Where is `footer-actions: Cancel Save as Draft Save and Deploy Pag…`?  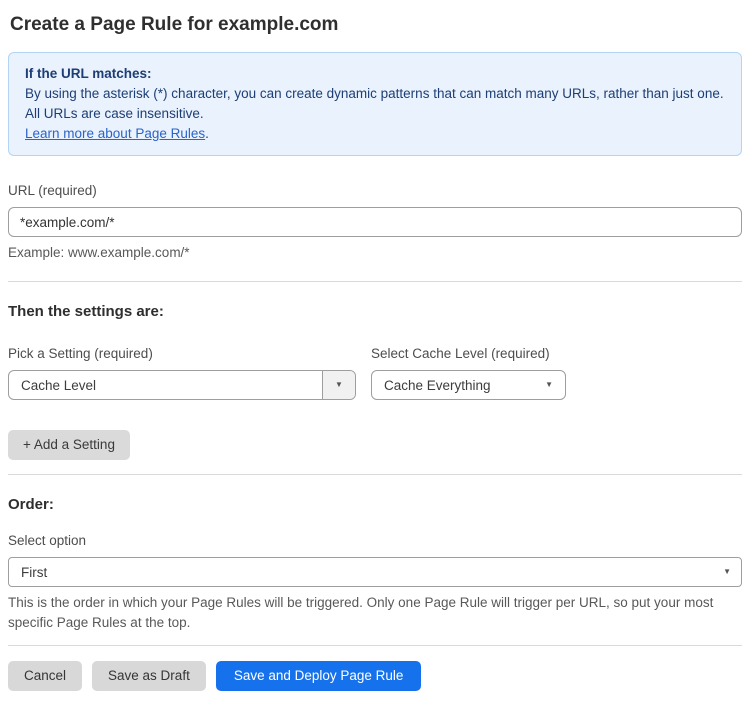
footer-actions: Cancel Save as Draft Save and Deploy Pag… is located at coordinates (375, 676).